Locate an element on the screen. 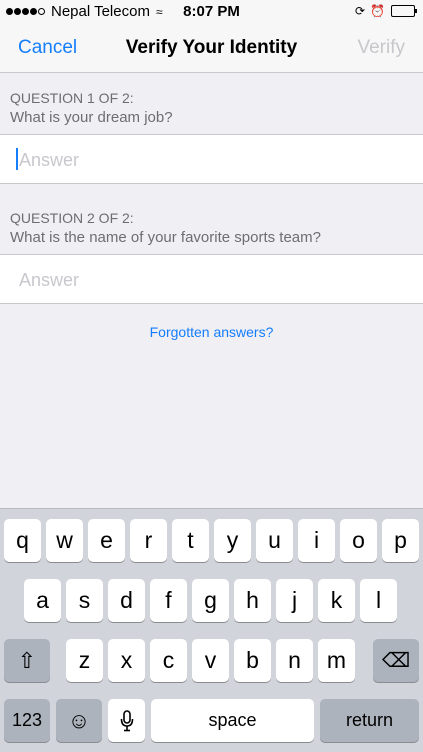  key-z: z is located at coordinates (84, 660).